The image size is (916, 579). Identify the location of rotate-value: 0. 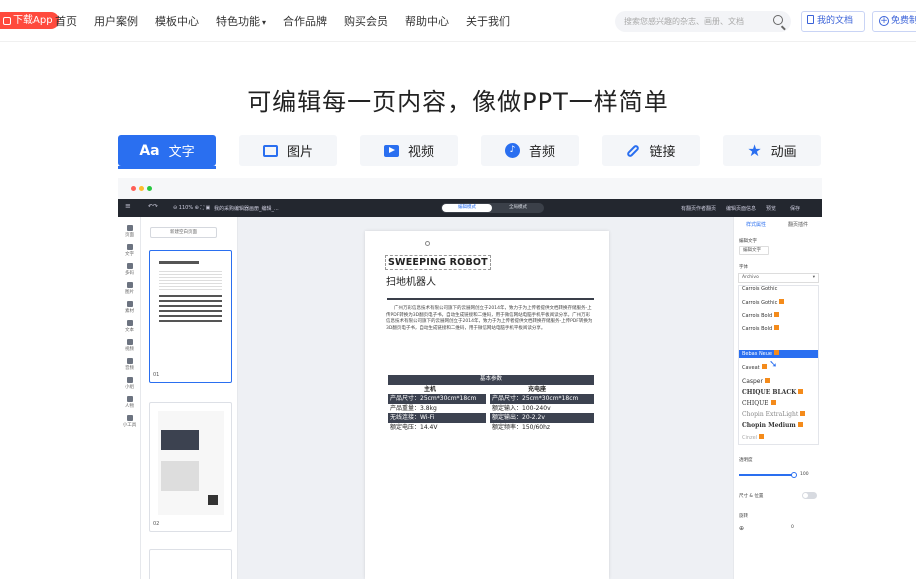
(792, 527).